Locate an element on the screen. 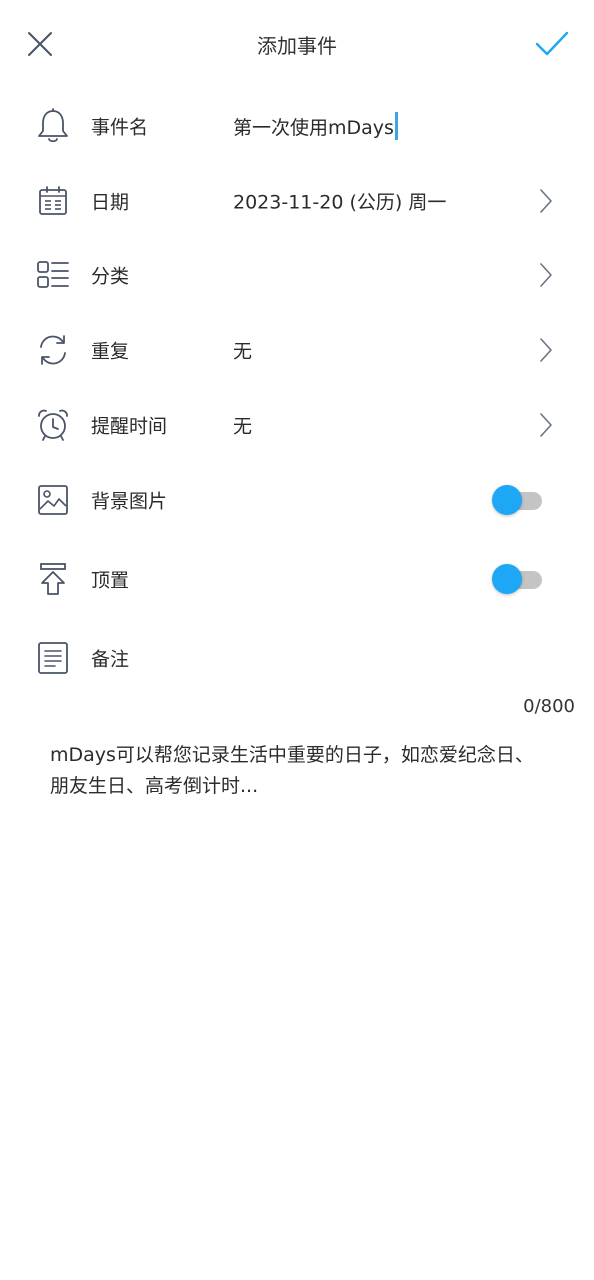 The height and width of the screenshot is (1280, 594). event-name-row: 事件名 第一次使用mDays is located at coordinates (297, 126).